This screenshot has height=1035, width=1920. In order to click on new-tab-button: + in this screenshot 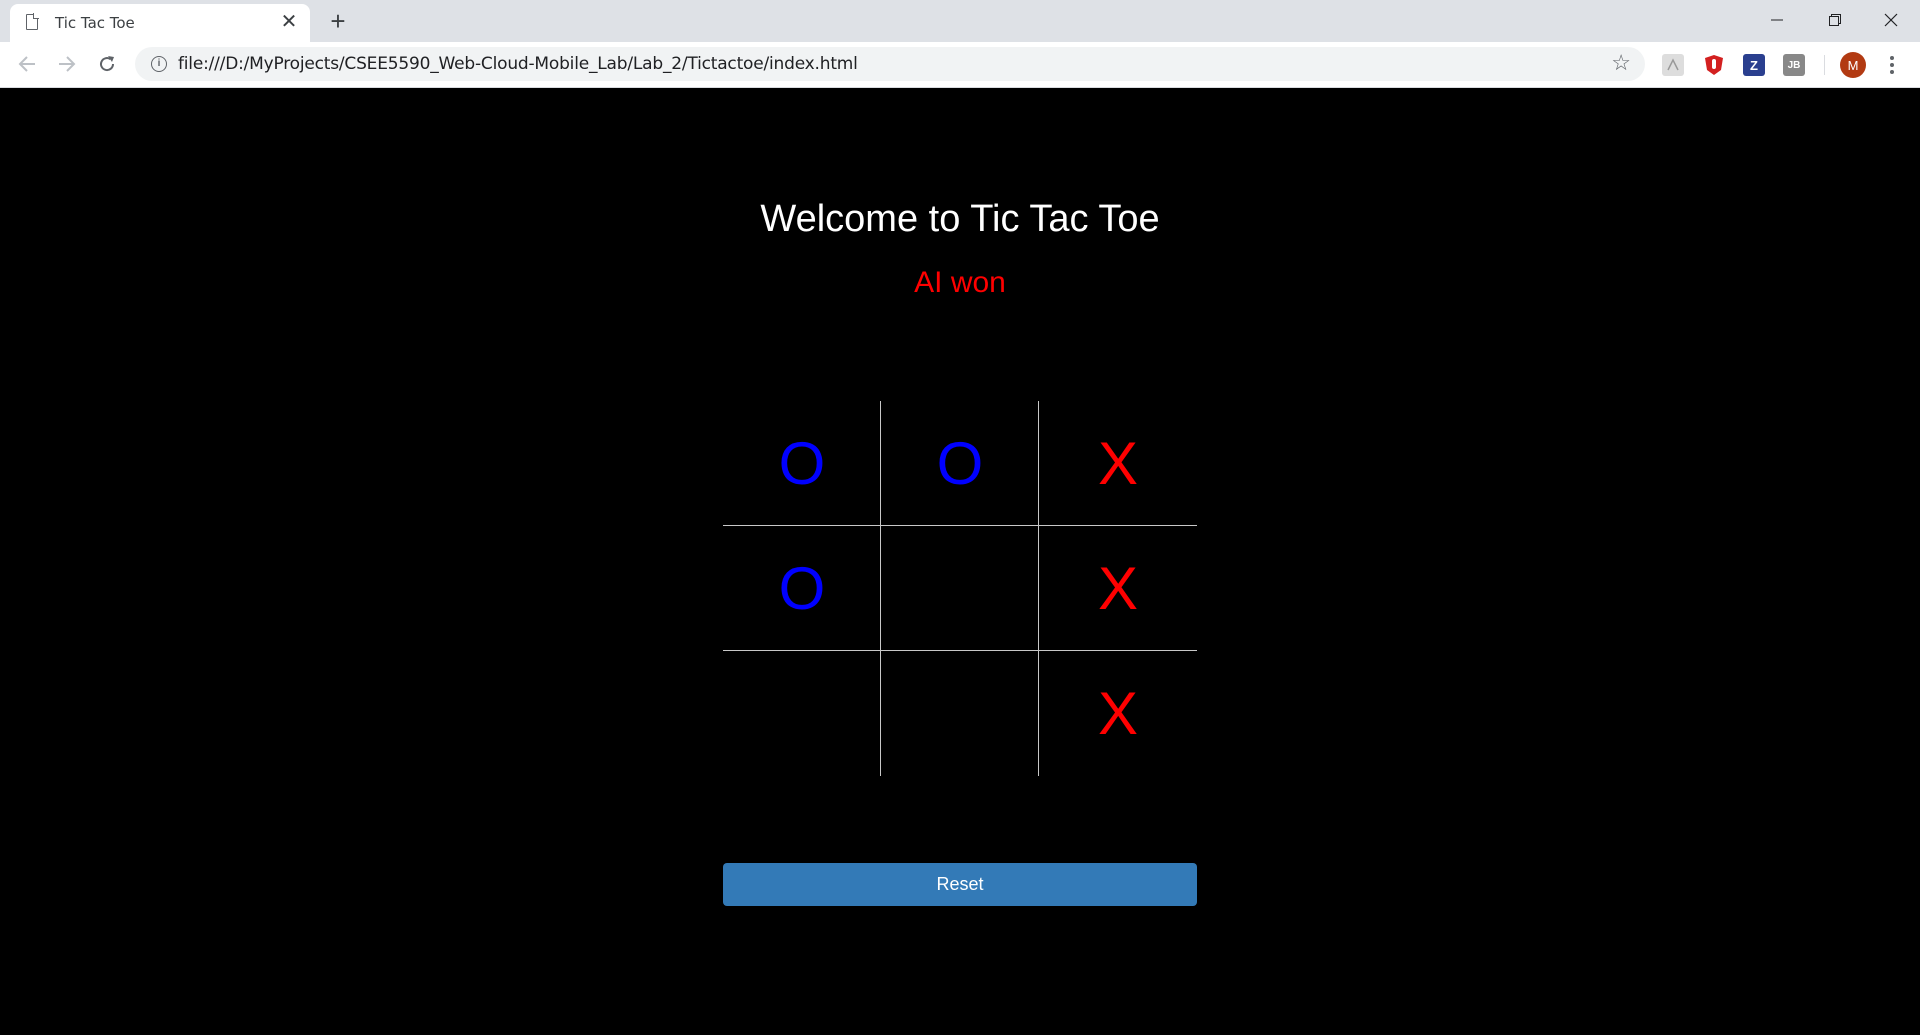, I will do `click(338, 21)`.